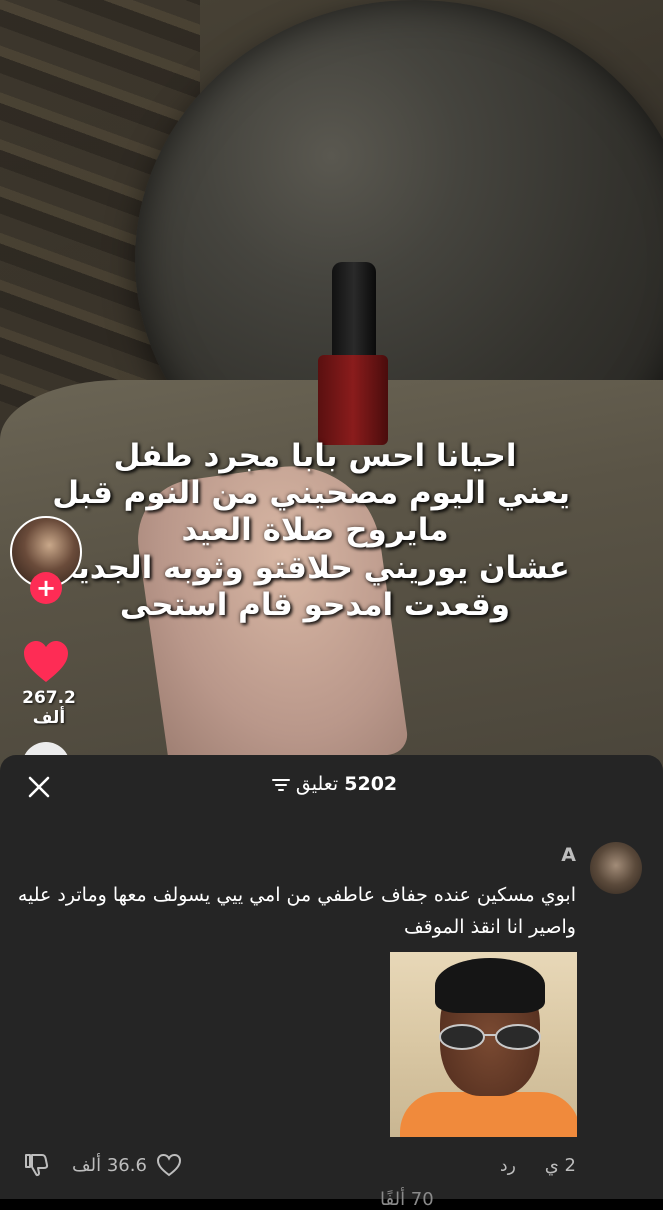  Describe the element at coordinates (49, 708) in the screenshot. I see `like-count: 267.2 ألف` at that location.